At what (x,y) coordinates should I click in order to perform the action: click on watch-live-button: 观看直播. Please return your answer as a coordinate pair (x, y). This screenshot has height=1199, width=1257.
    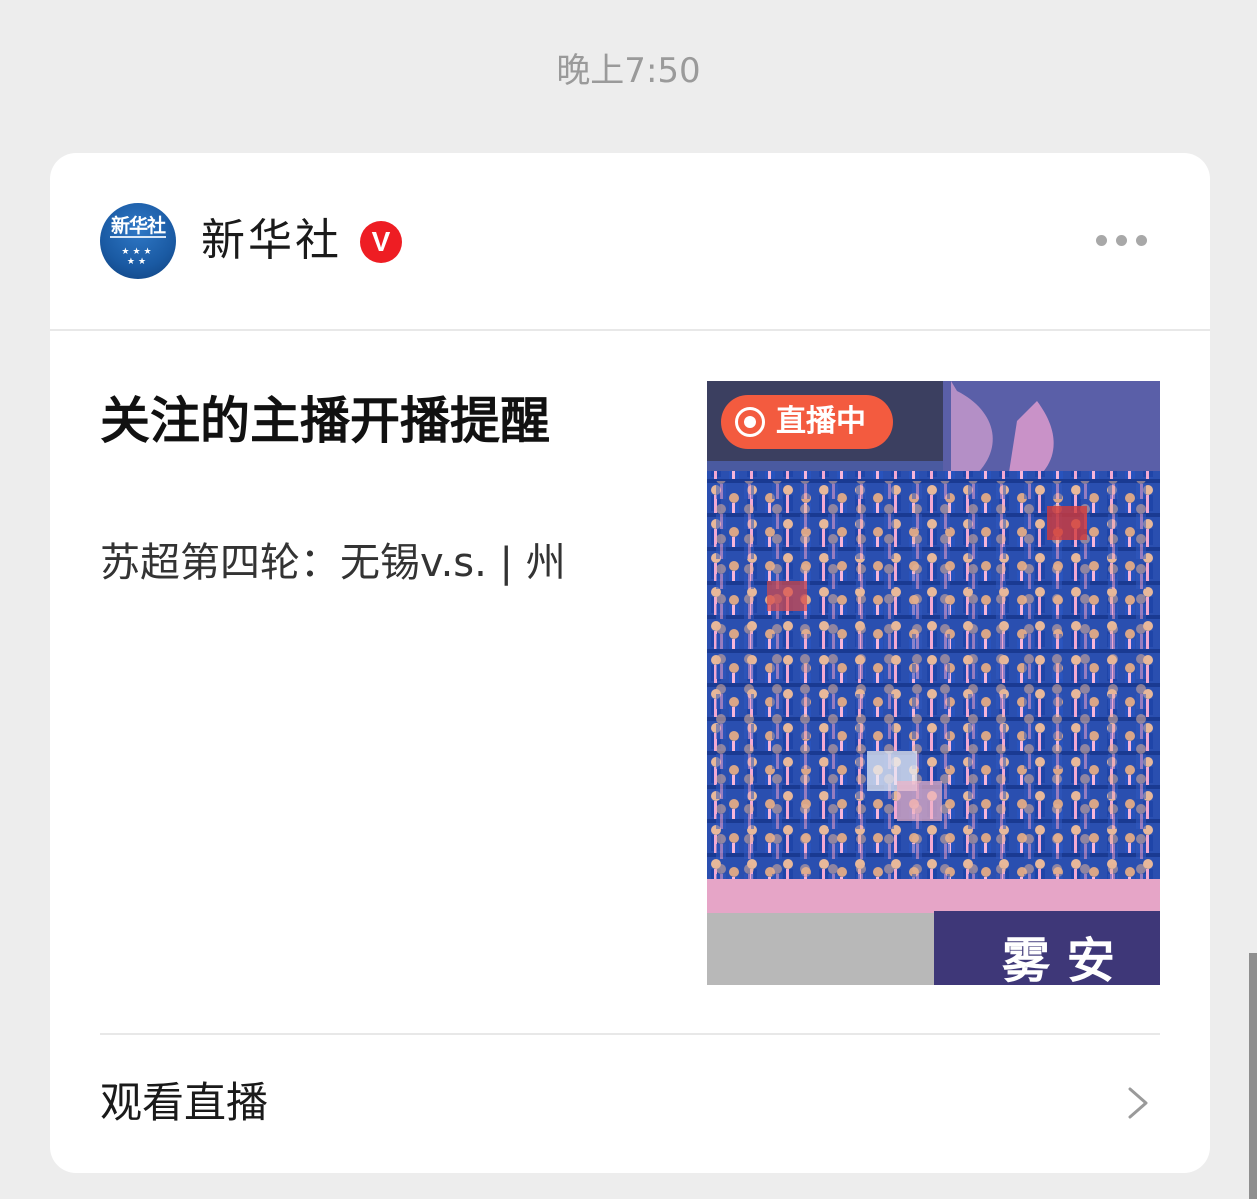
    Looking at the image, I should click on (630, 1104).